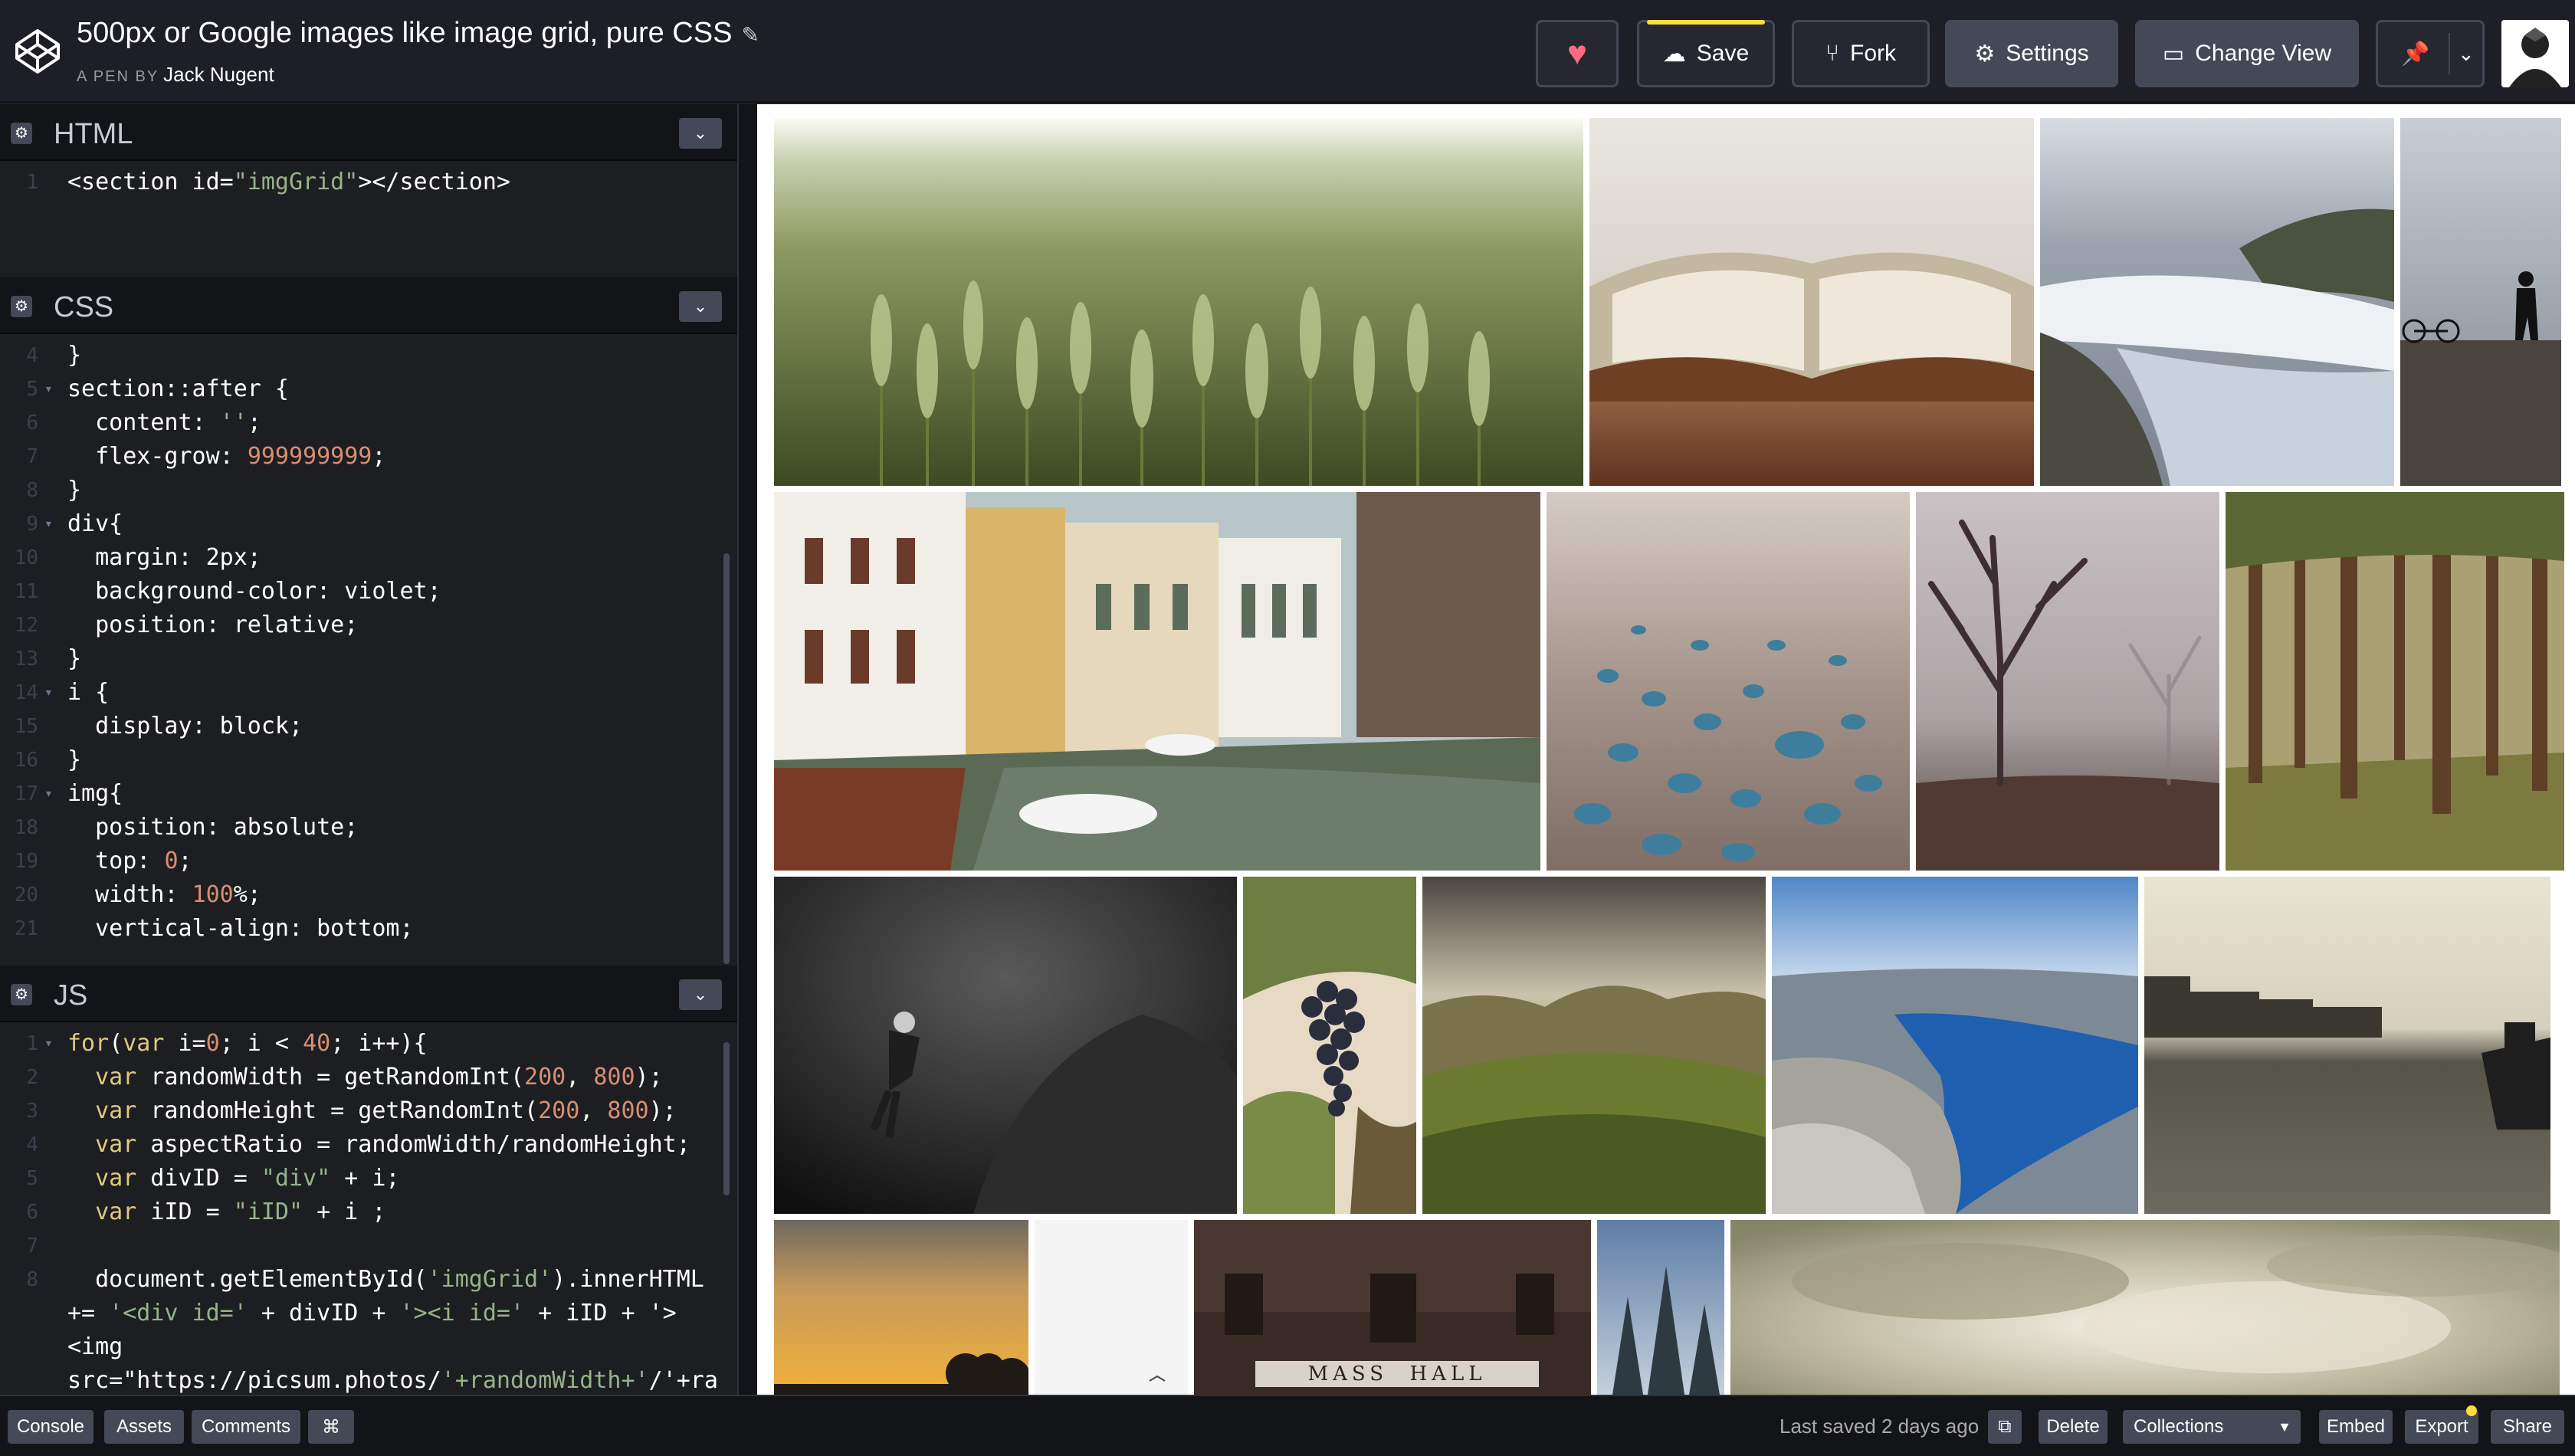  Describe the element at coordinates (37, 51) in the screenshot. I see `codepen-logo-icon` at that location.